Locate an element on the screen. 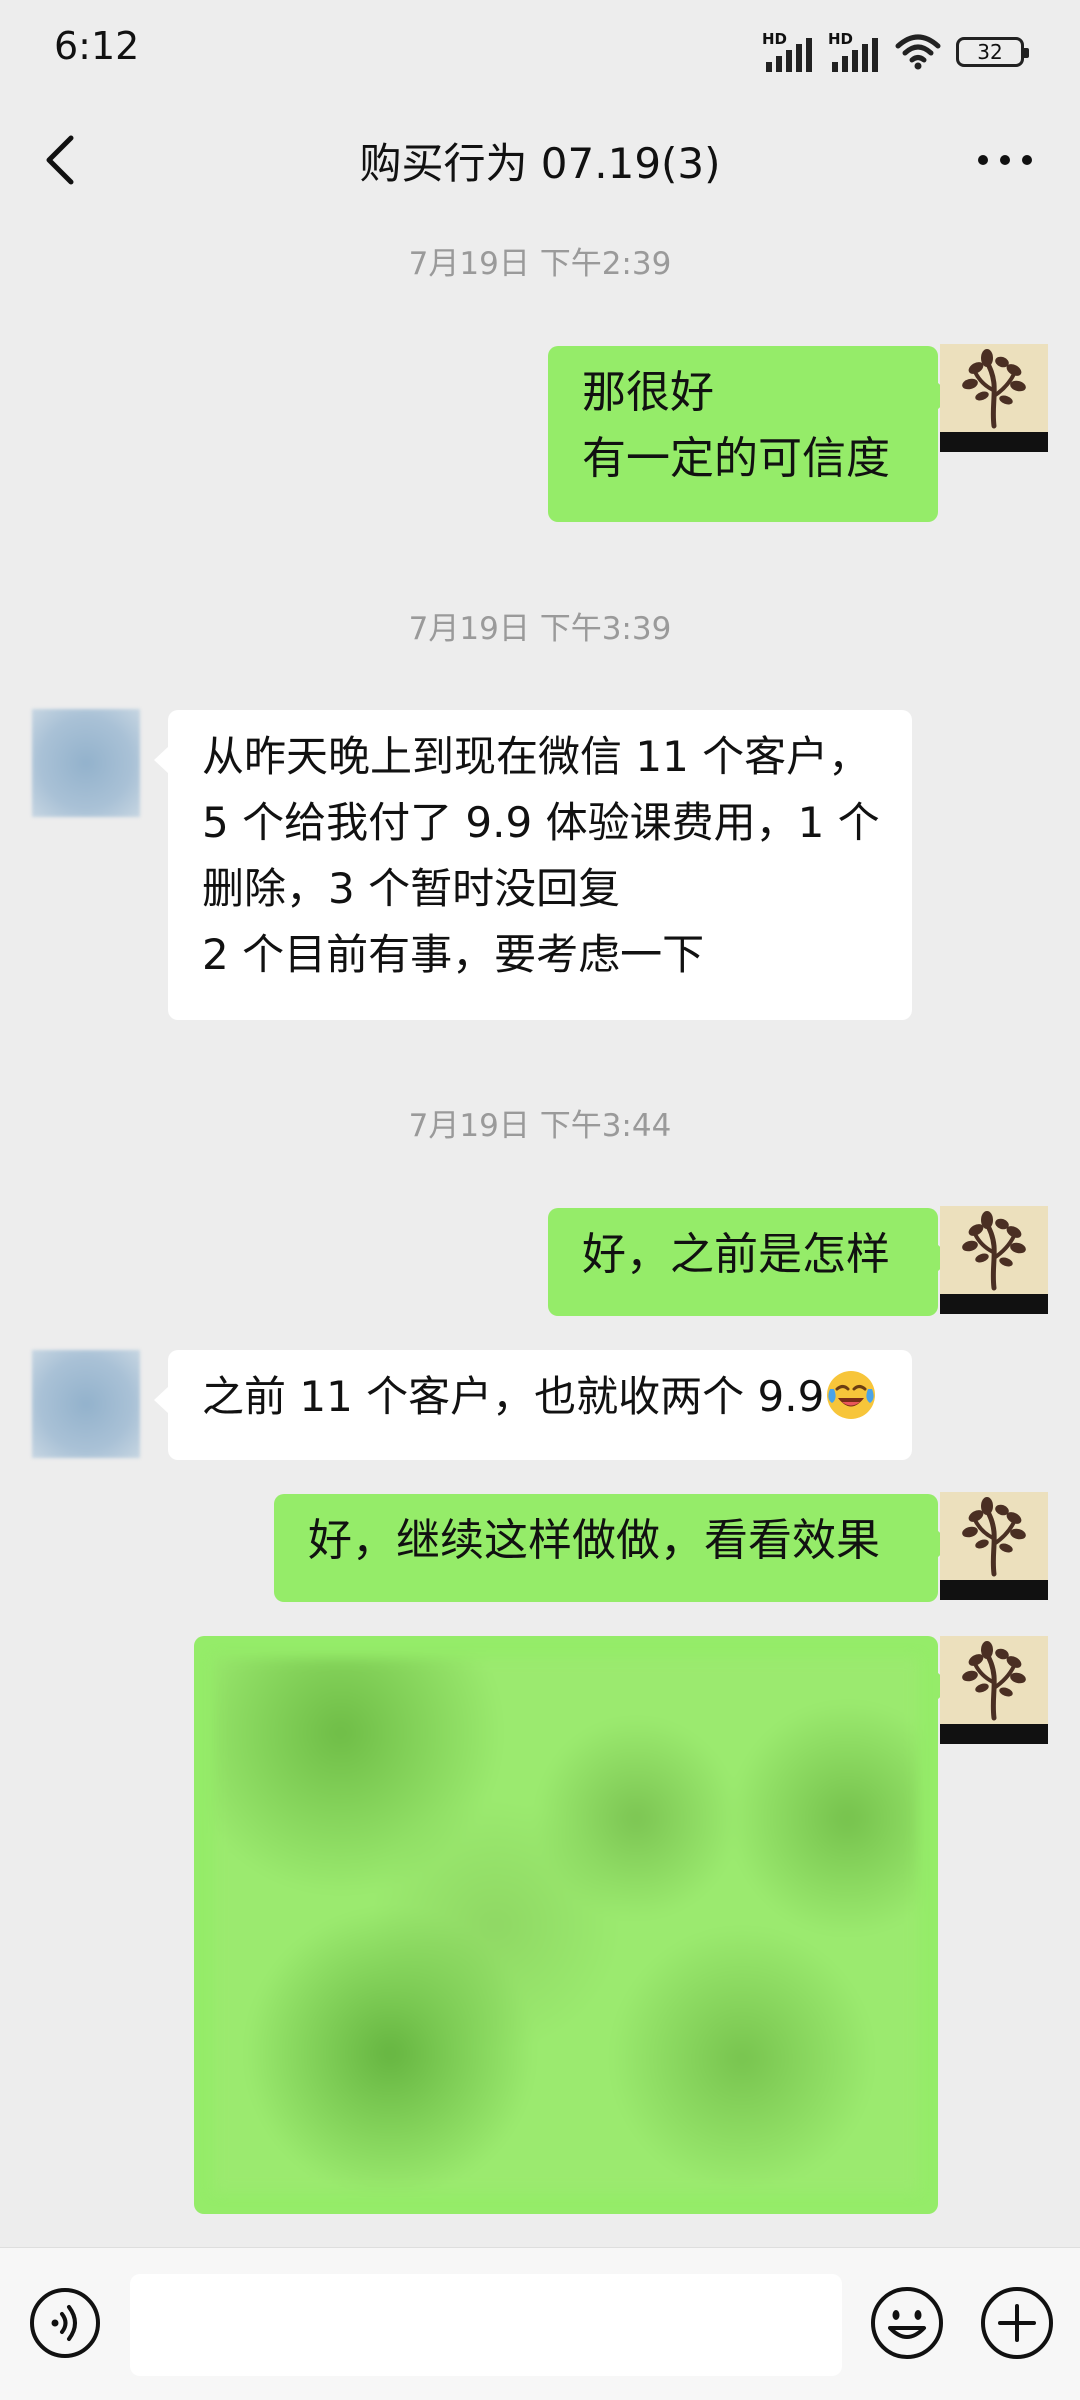 The width and height of the screenshot is (1080, 2400). plus-circle-icon is located at coordinates (1017, 2323).